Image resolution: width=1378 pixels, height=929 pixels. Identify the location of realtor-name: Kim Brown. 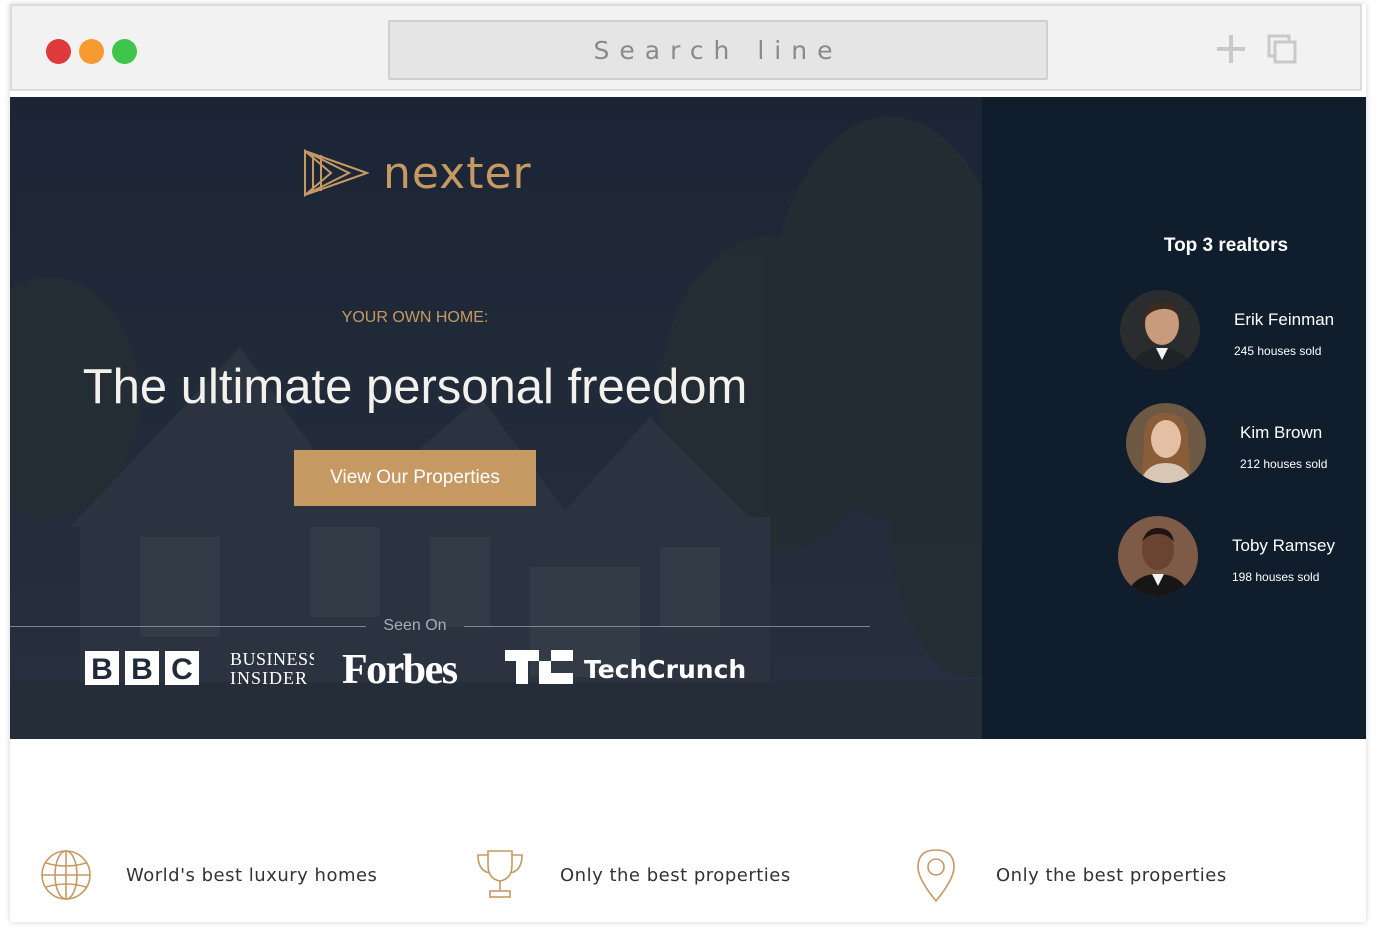
(1281, 432).